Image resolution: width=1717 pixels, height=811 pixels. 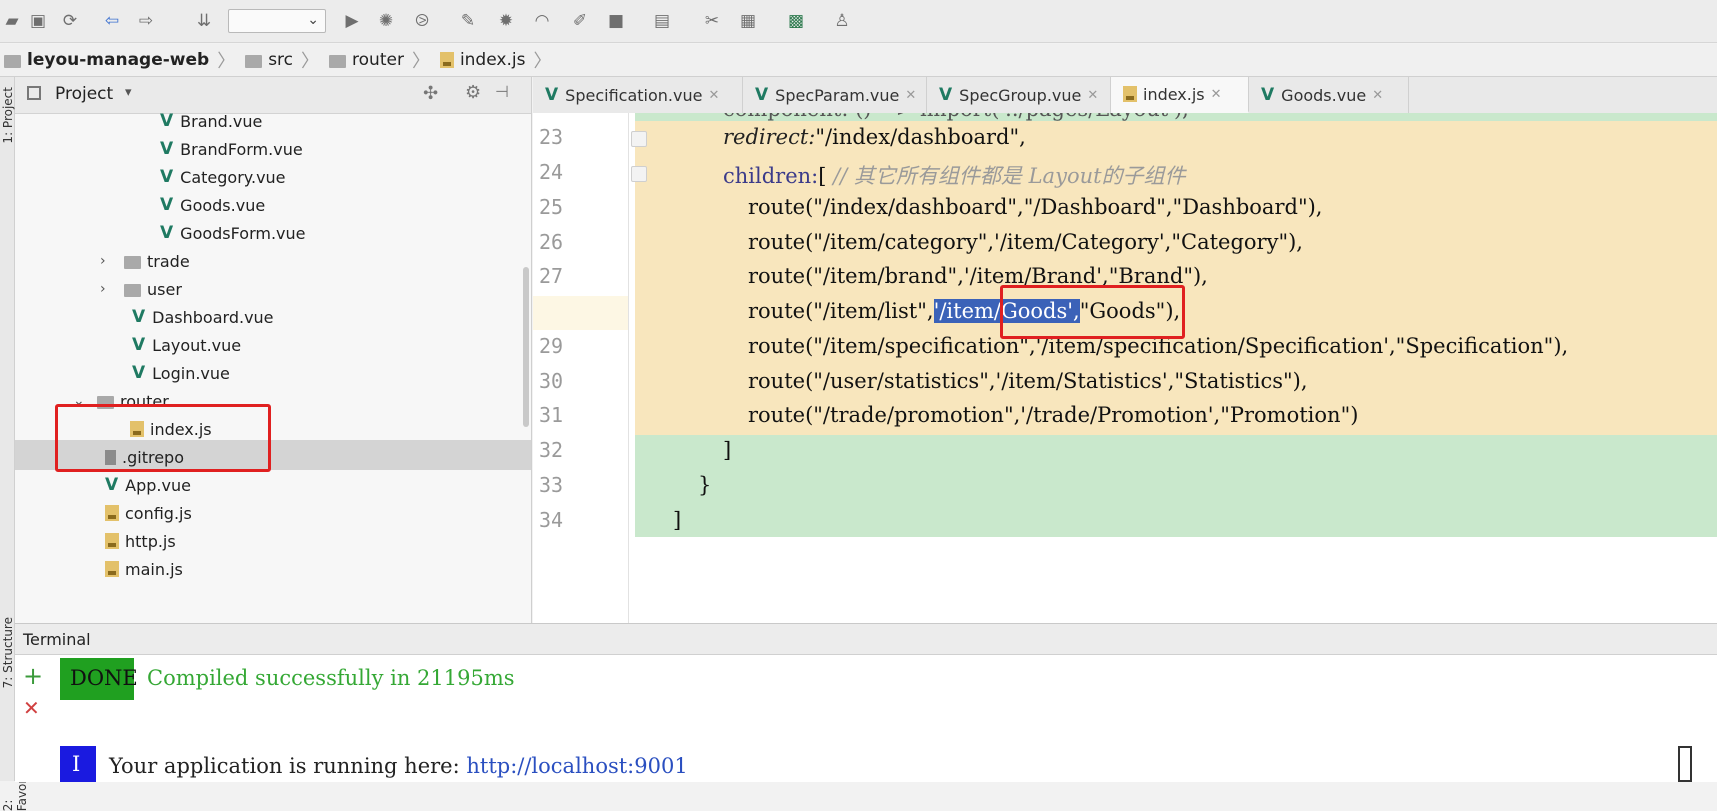 What do you see at coordinates (33, 676) in the screenshot?
I see `add-terminal-icon: +` at bounding box center [33, 676].